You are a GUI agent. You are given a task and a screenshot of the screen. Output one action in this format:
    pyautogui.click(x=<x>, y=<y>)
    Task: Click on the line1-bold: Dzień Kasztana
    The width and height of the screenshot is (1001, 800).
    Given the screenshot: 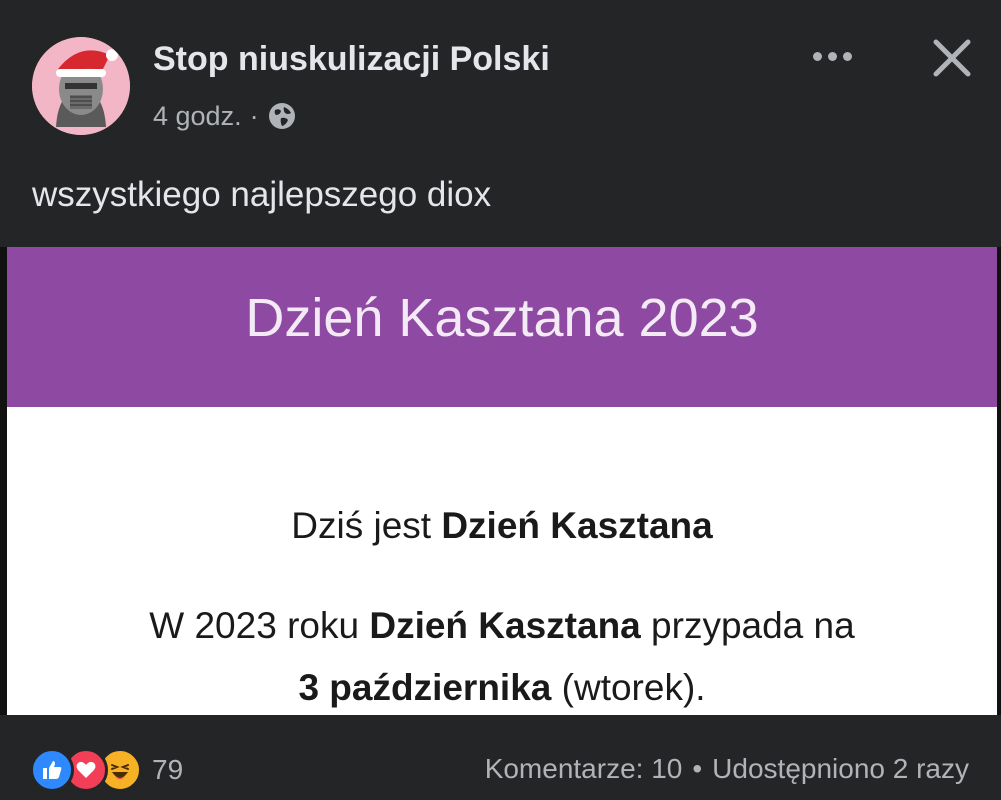 What is the action you would take?
    pyautogui.click(x=577, y=525)
    